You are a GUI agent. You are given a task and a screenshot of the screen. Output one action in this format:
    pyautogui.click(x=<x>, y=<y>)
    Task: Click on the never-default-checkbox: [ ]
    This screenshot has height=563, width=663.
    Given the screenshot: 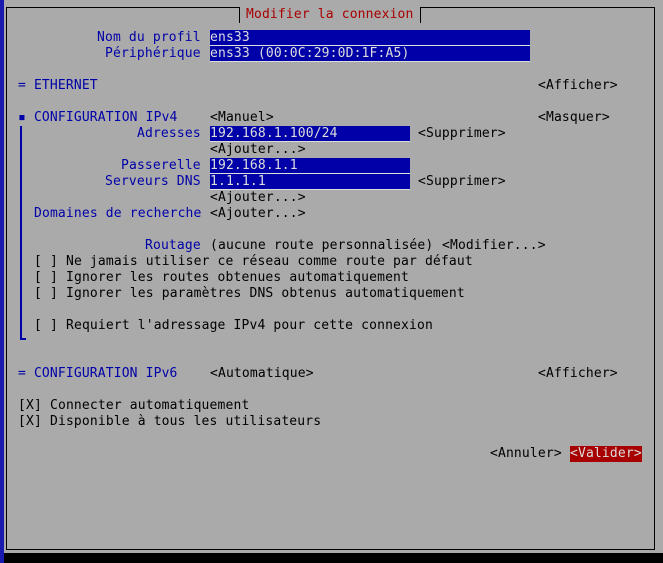 What is the action you would take?
    pyautogui.click(x=46, y=262)
    